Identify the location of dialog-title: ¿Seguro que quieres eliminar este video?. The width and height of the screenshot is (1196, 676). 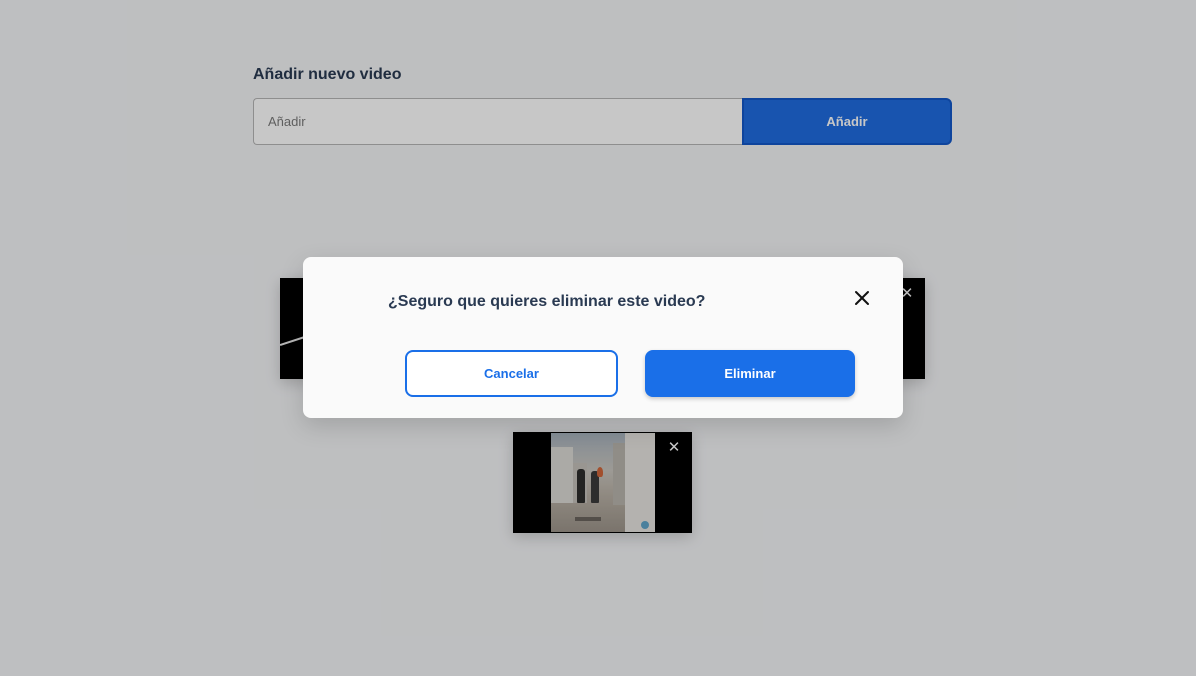
(547, 301).